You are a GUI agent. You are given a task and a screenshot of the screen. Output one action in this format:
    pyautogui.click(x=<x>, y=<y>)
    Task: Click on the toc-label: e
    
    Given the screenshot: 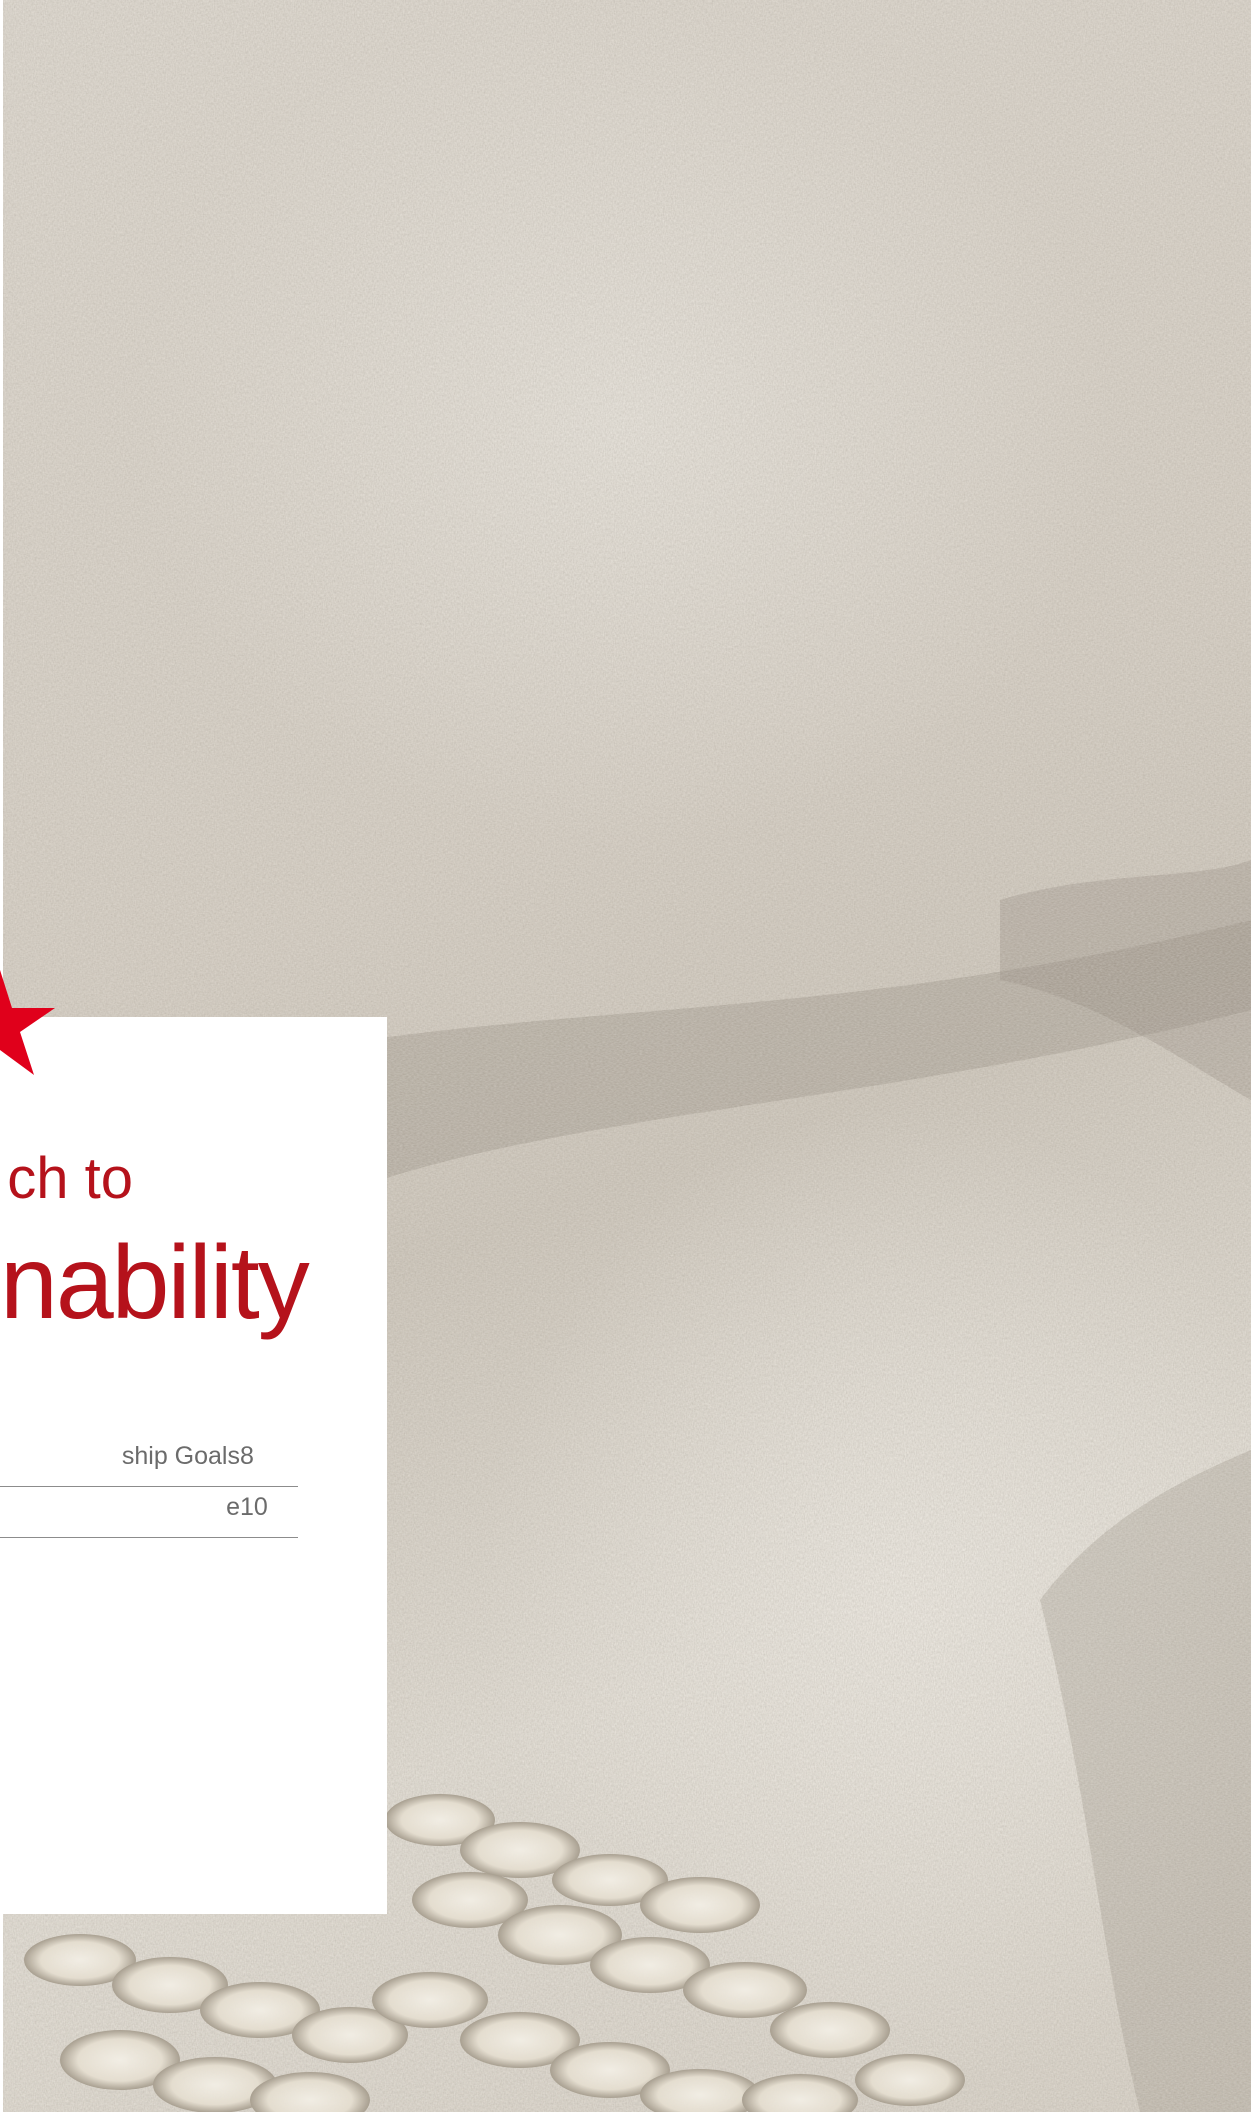 What is the action you would take?
    pyautogui.click(x=233, y=1507)
    